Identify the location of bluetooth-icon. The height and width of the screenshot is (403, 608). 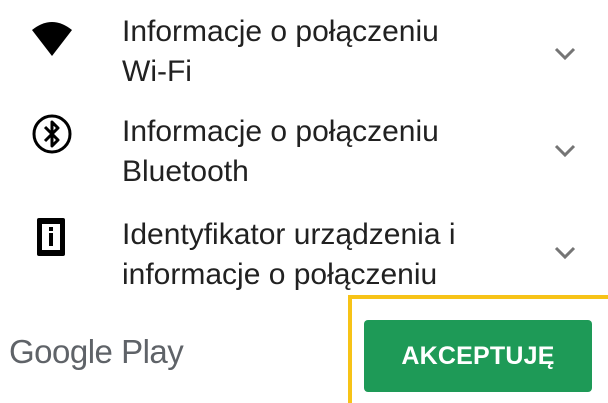
(52, 134).